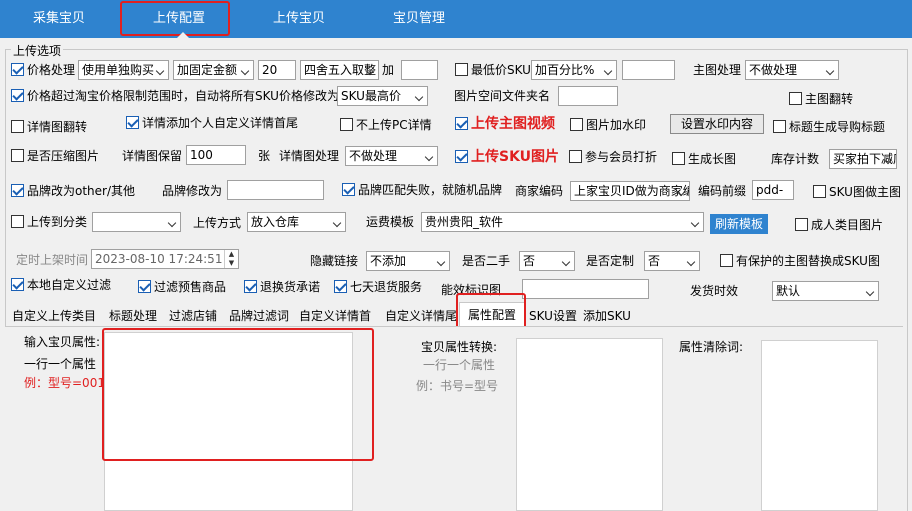 The width and height of the screenshot is (912, 511). I want to click on adult-row: 成人类目图片, so click(839, 225).